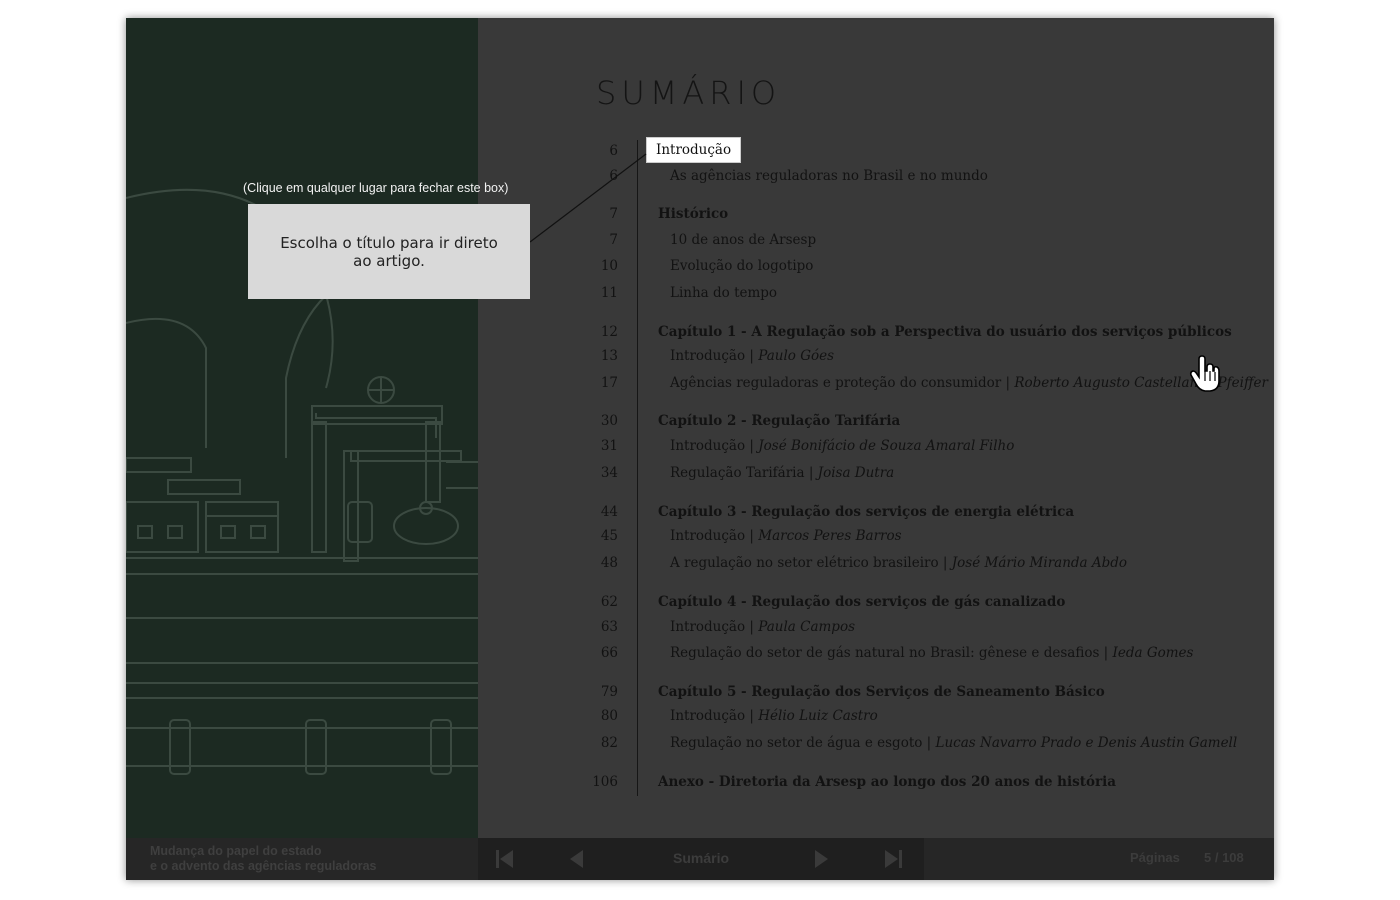 The width and height of the screenshot is (1400, 900). I want to click on toc-chapter-row: 30 Capítulo 2 - Regulação Tarifária, so click(876, 421).